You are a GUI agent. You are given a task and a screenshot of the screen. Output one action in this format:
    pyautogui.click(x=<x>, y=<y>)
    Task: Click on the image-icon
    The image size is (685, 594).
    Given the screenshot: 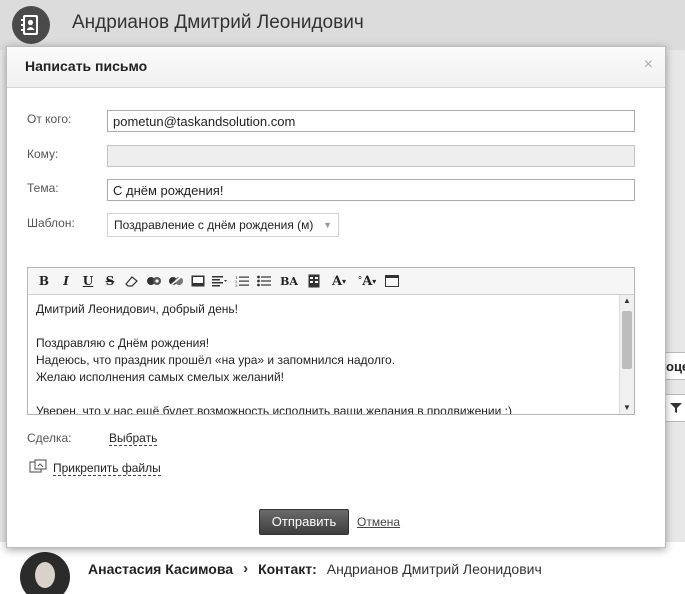 What is the action you would take?
    pyautogui.click(x=198, y=281)
    